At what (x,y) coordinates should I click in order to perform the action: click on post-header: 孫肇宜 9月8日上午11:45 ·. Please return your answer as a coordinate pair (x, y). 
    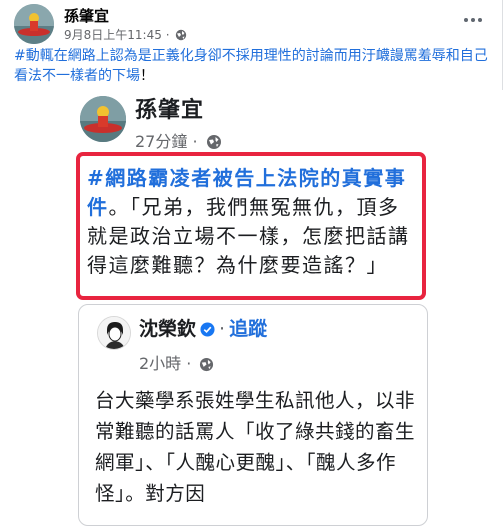
    Looking at the image, I should click on (252, 24).